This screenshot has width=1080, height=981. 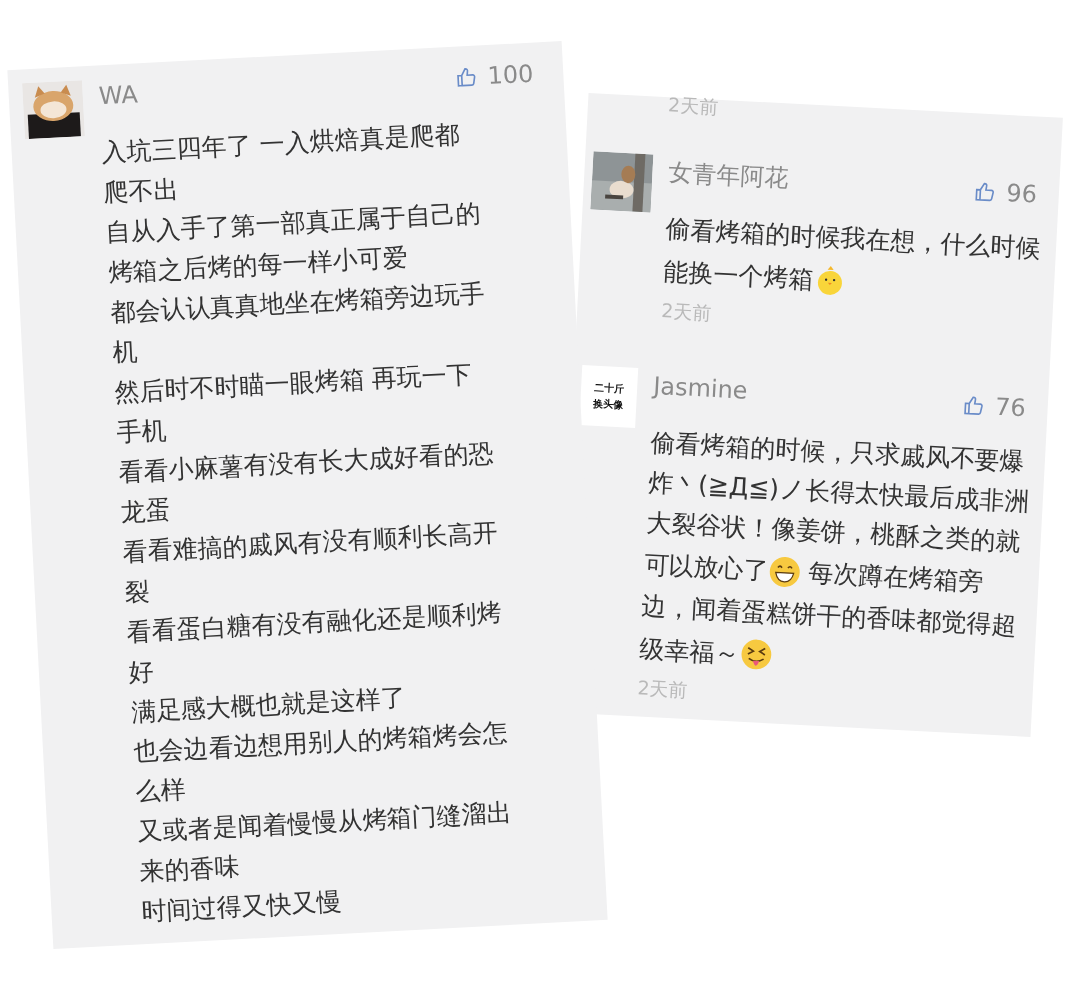 I want to click on avatar-text: 换头像, so click(x=608, y=404).